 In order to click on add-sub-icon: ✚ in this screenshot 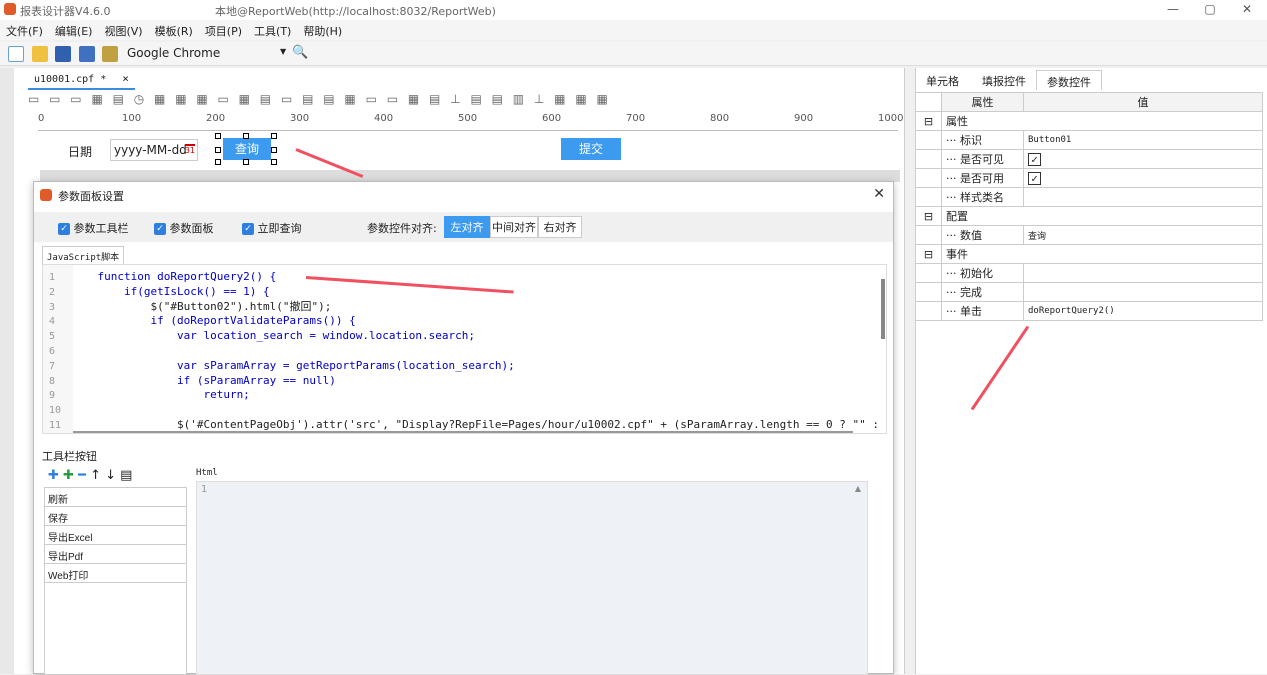, I will do `click(68, 475)`.